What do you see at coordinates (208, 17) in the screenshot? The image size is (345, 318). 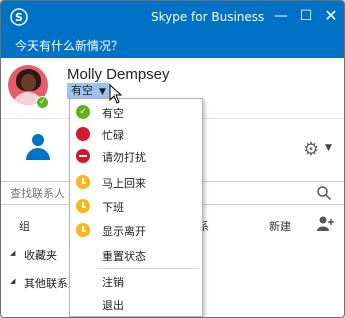 I see `window-title: Skype for Business` at bounding box center [208, 17].